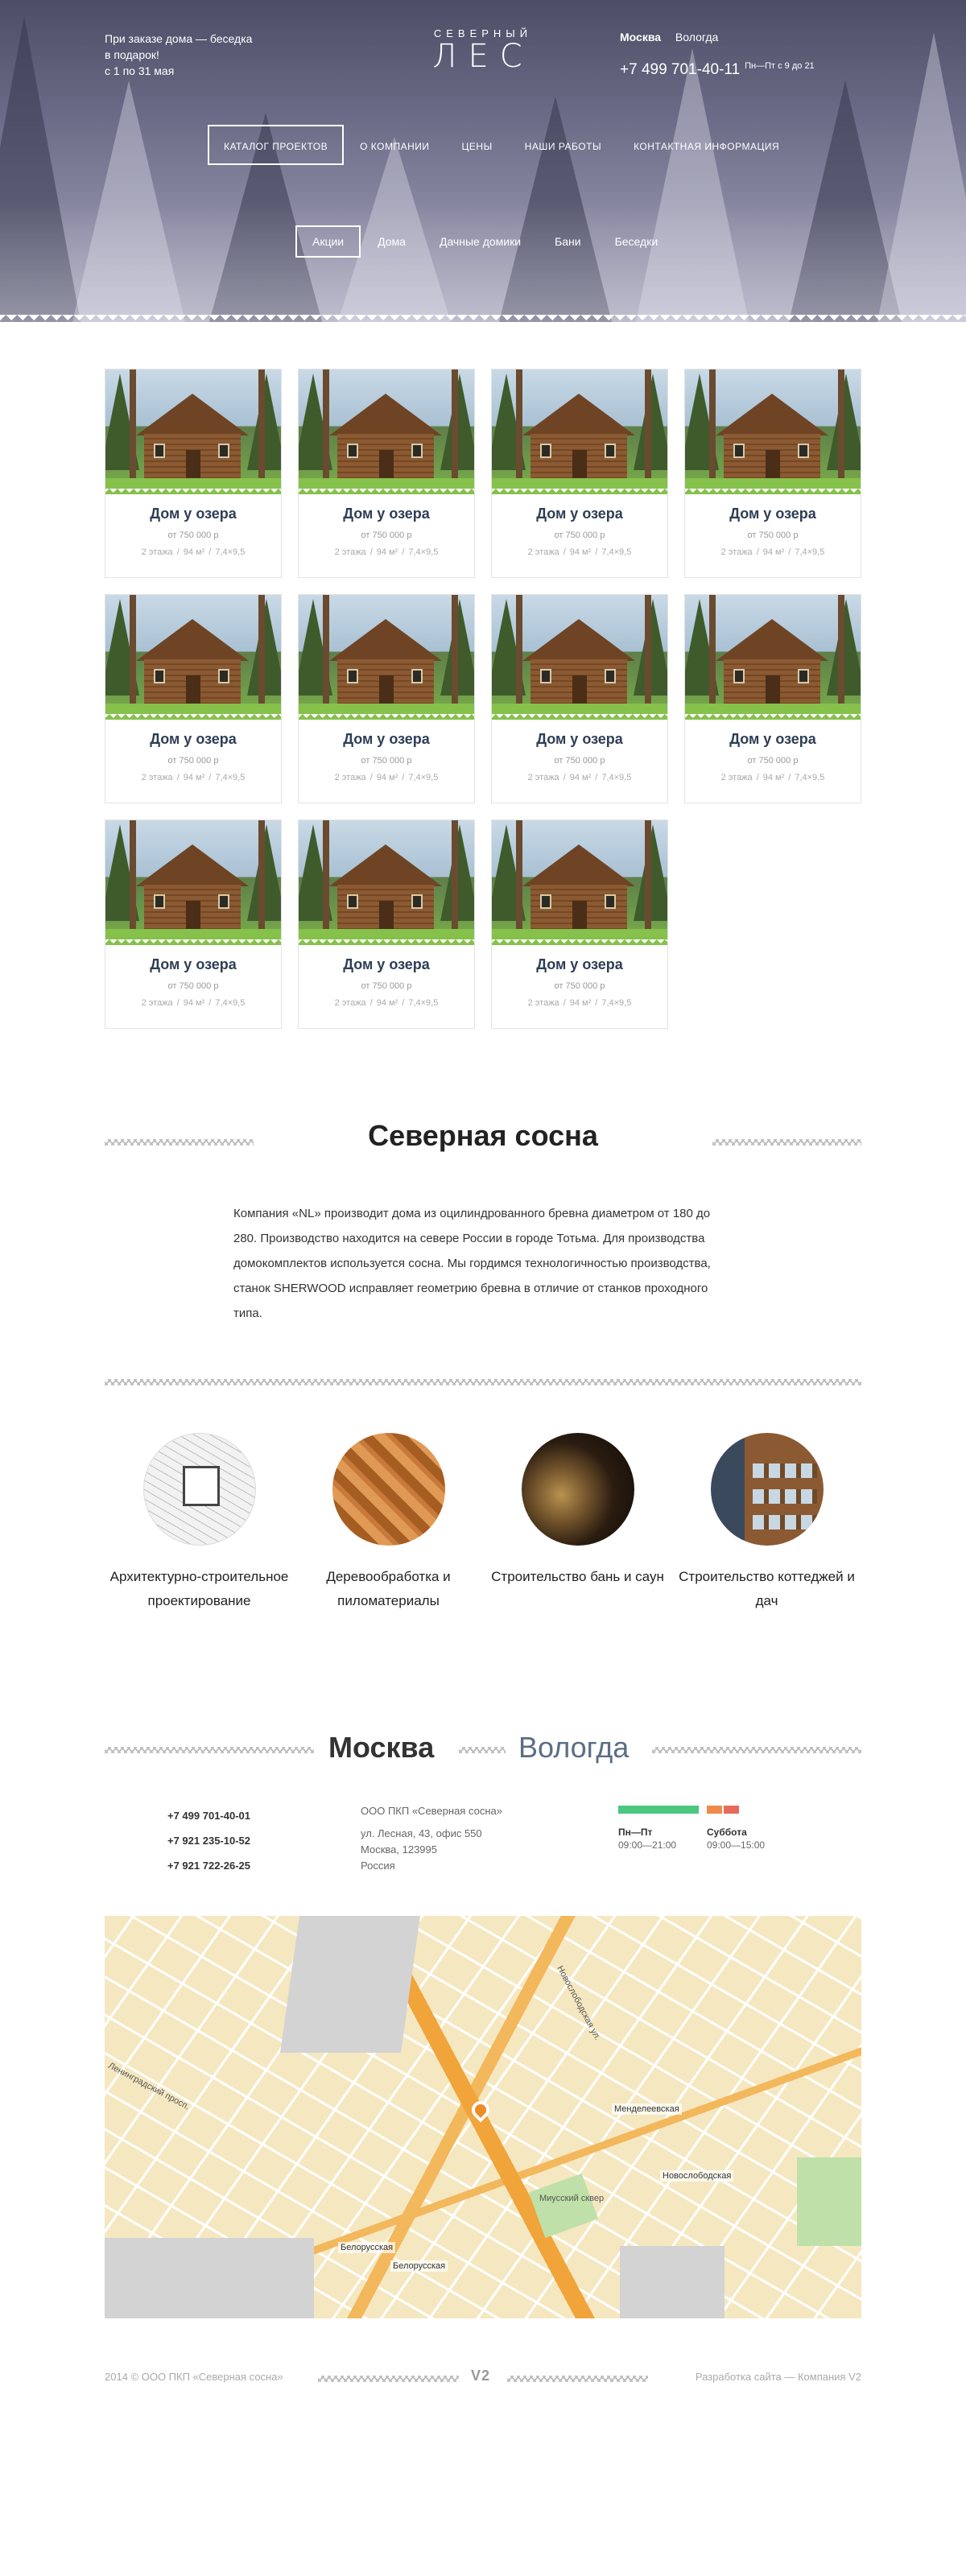 The width and height of the screenshot is (966, 2576). I want to click on tab-saunas: Бани, so click(568, 242).